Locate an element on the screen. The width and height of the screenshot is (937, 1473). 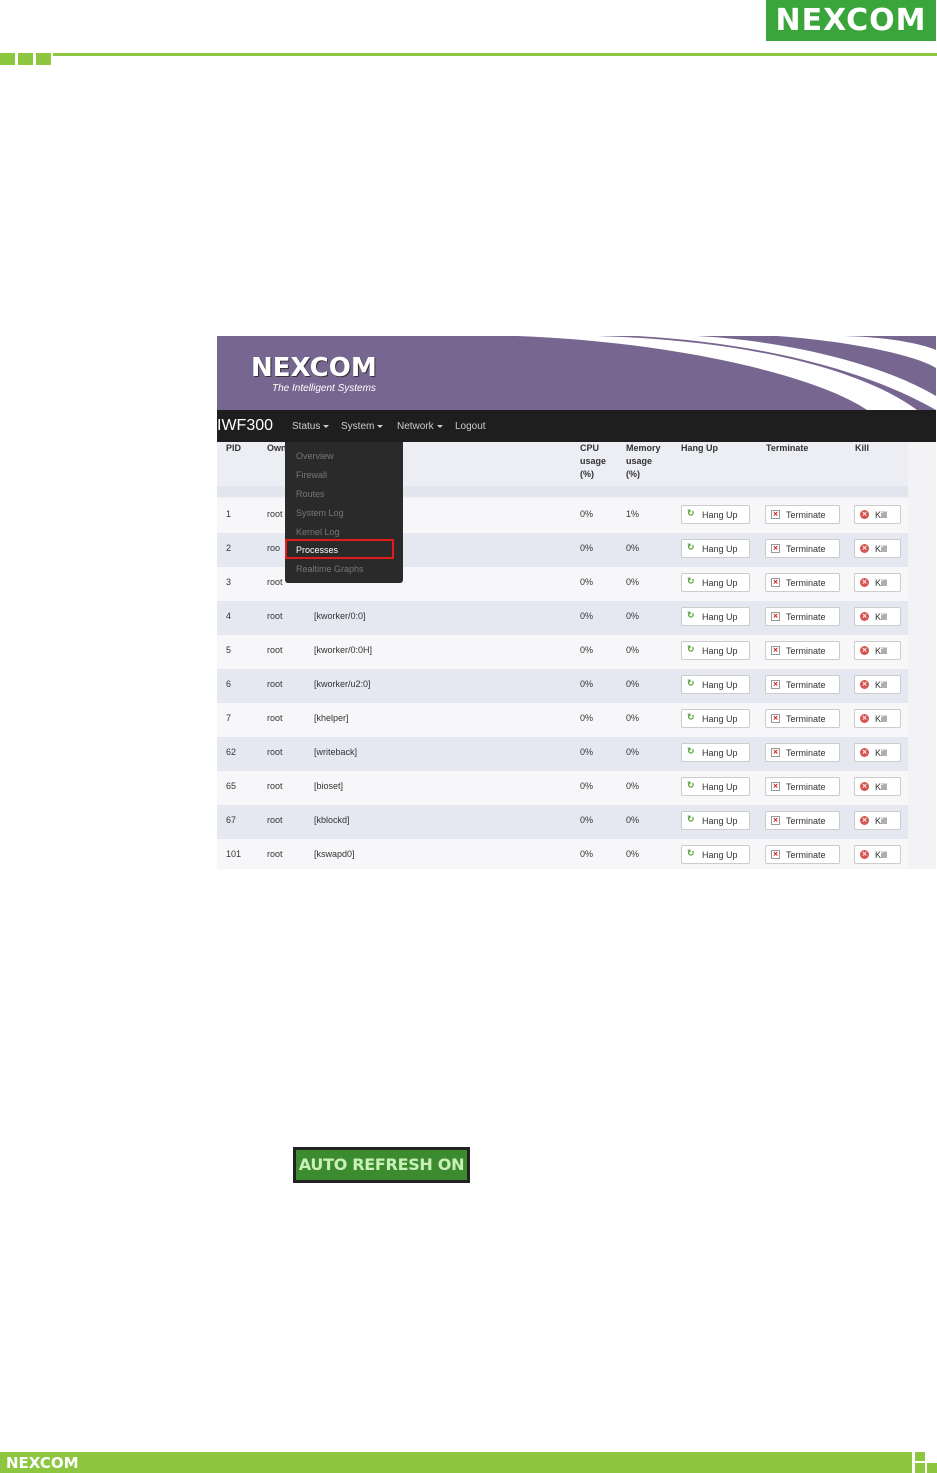
banner-tagline: The Intelligent Systems is located at coordinates (324, 388).